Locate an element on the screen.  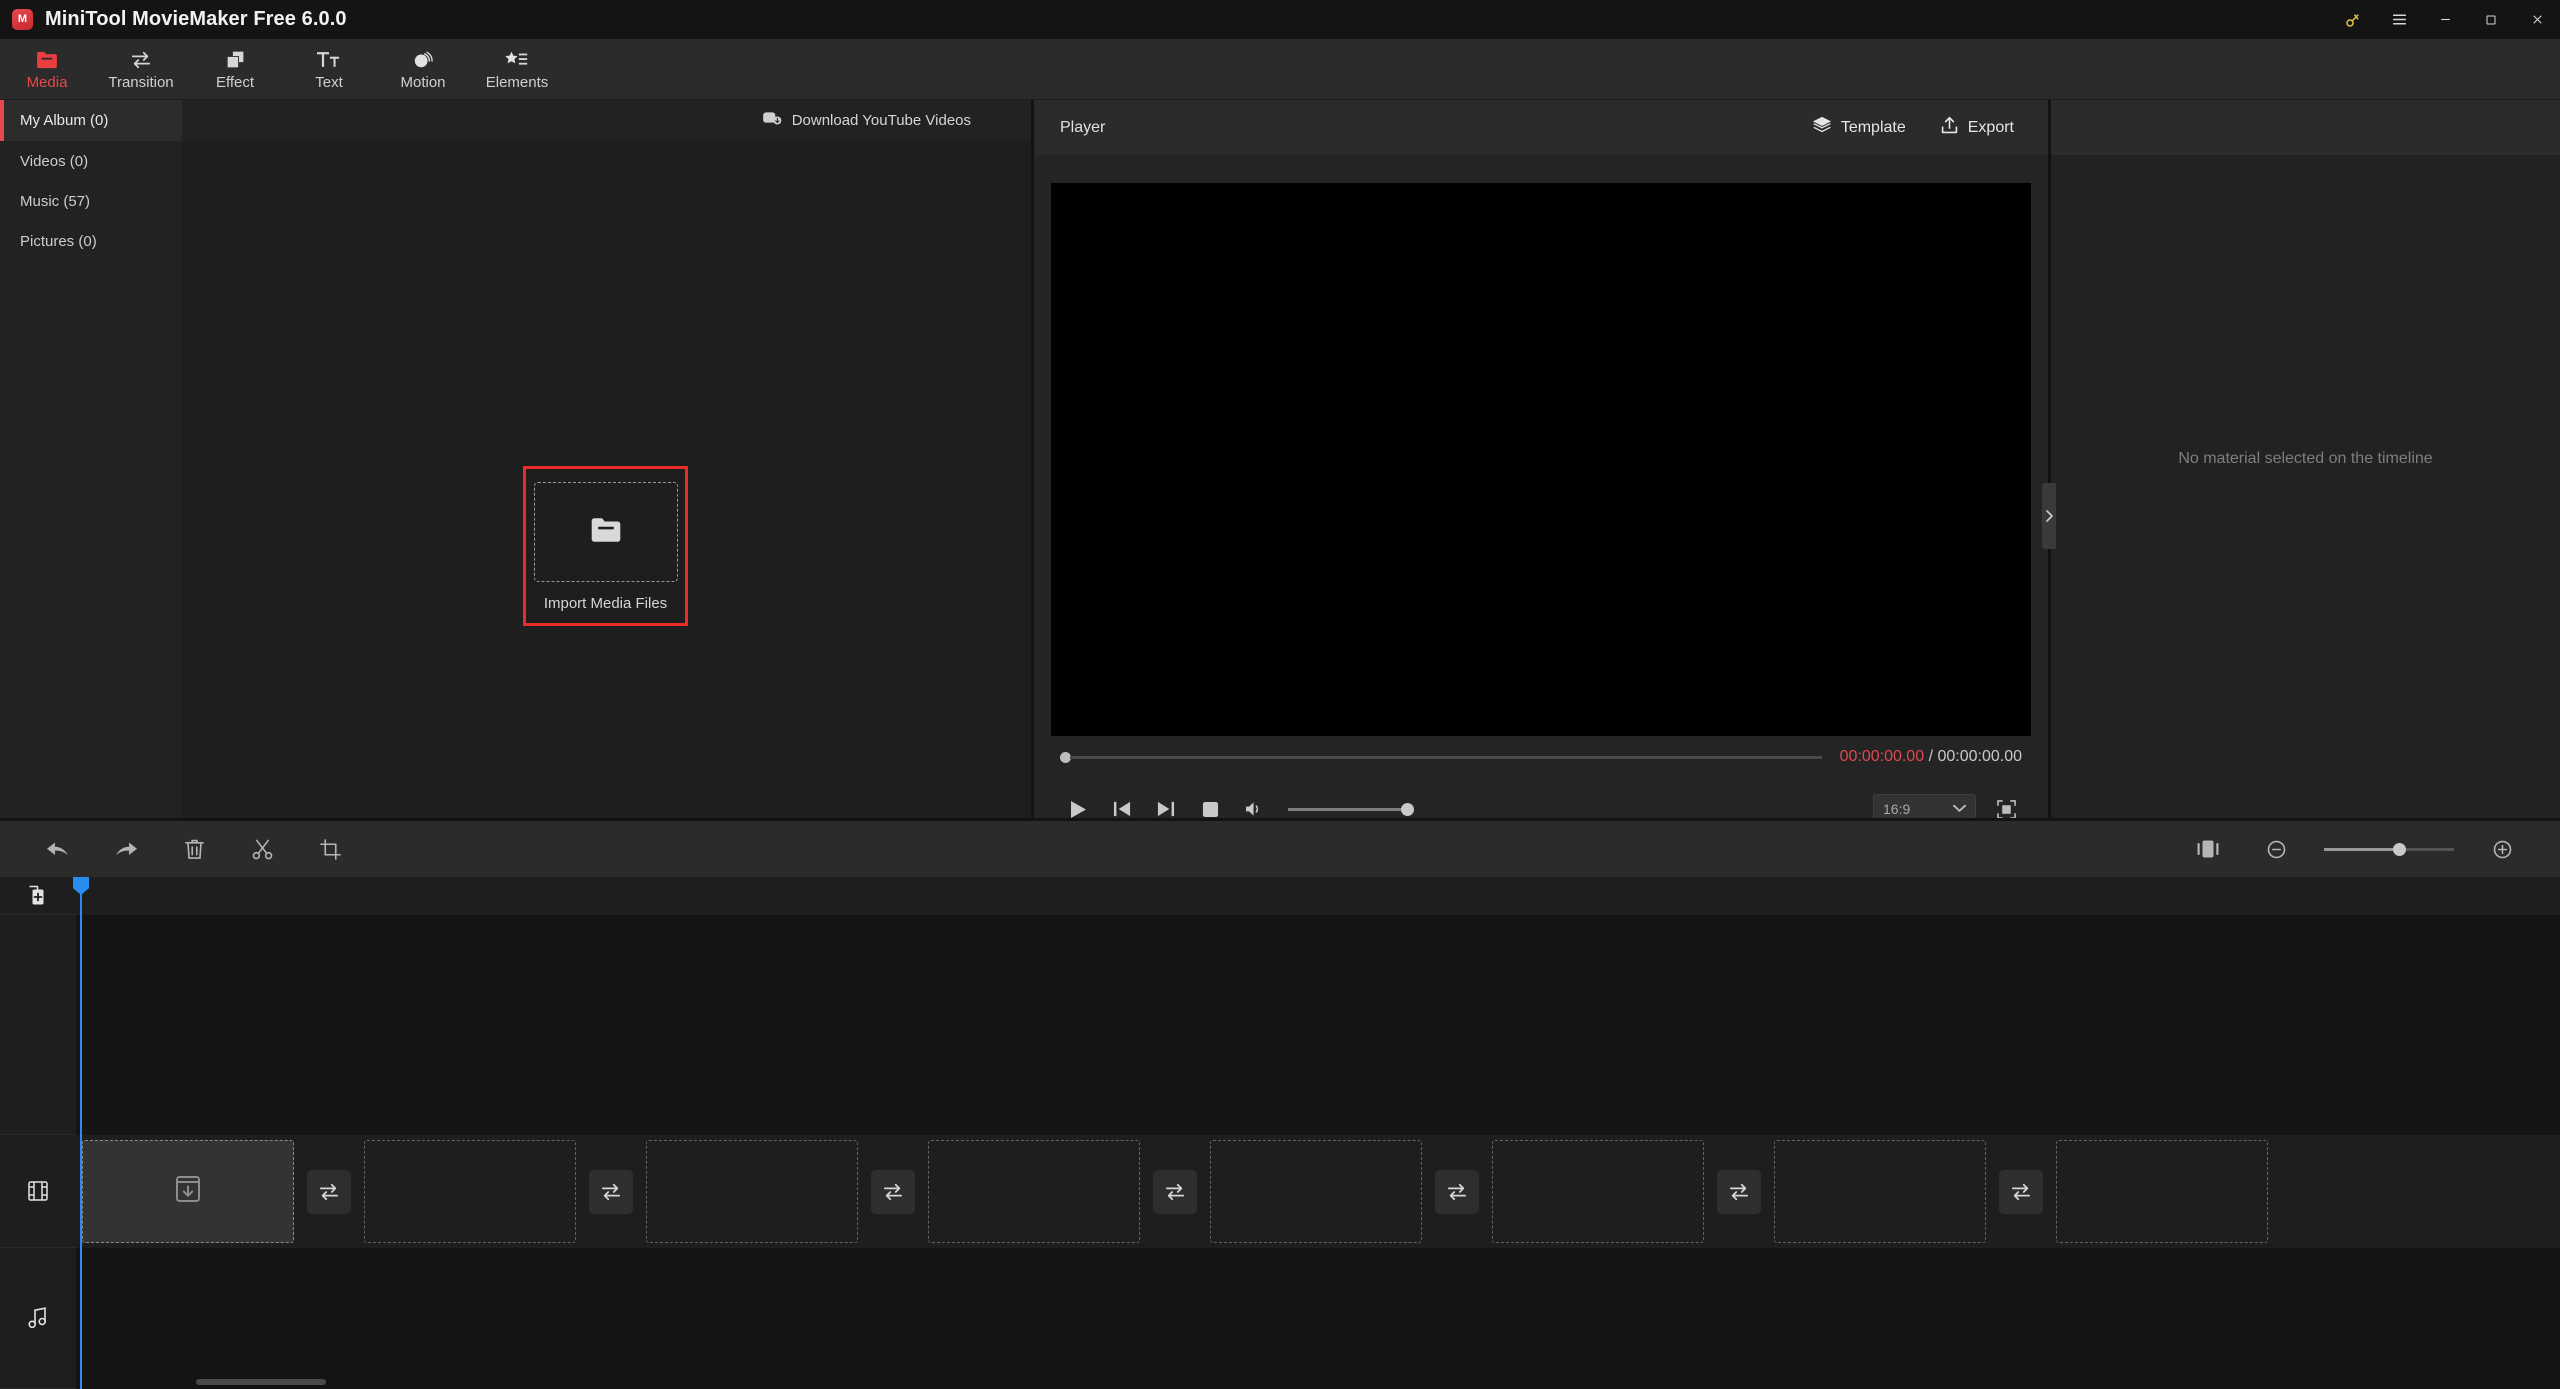
tab-text: Text is located at coordinates (329, 69).